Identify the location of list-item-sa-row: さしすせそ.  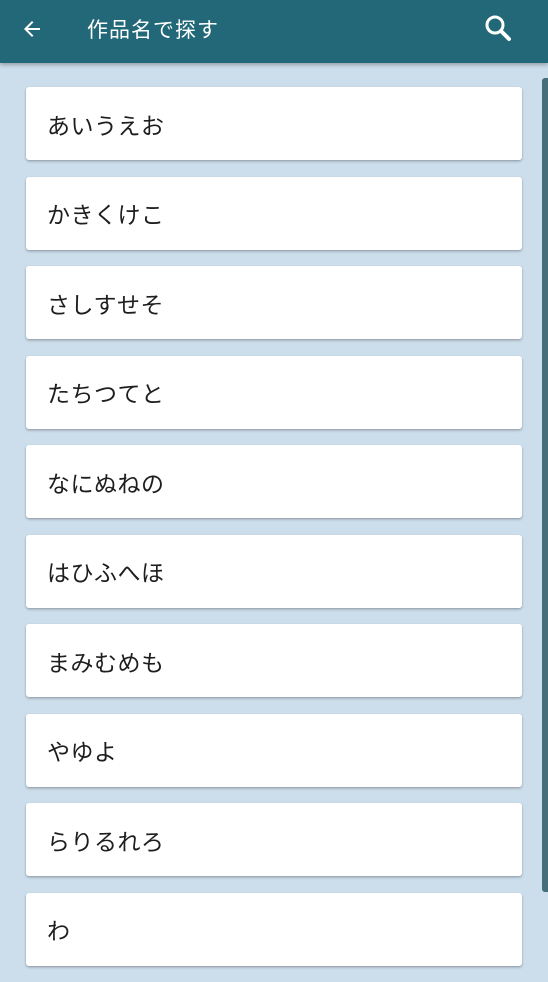
(274, 302).